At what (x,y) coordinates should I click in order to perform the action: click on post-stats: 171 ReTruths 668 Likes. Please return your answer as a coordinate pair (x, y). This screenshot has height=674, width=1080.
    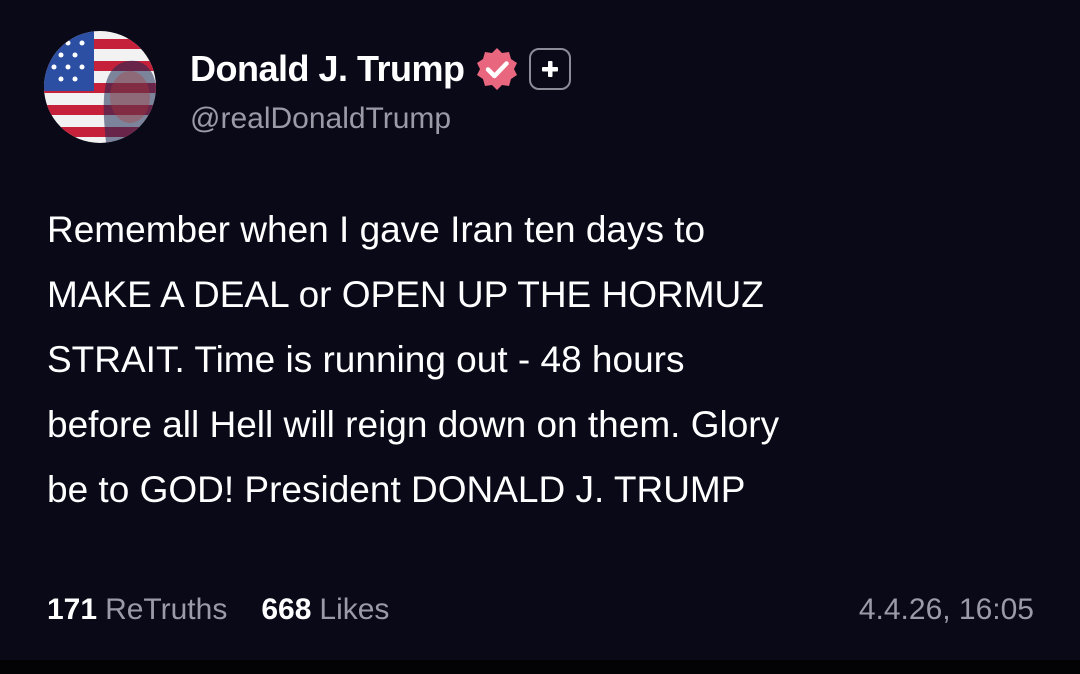
    Looking at the image, I should click on (218, 610).